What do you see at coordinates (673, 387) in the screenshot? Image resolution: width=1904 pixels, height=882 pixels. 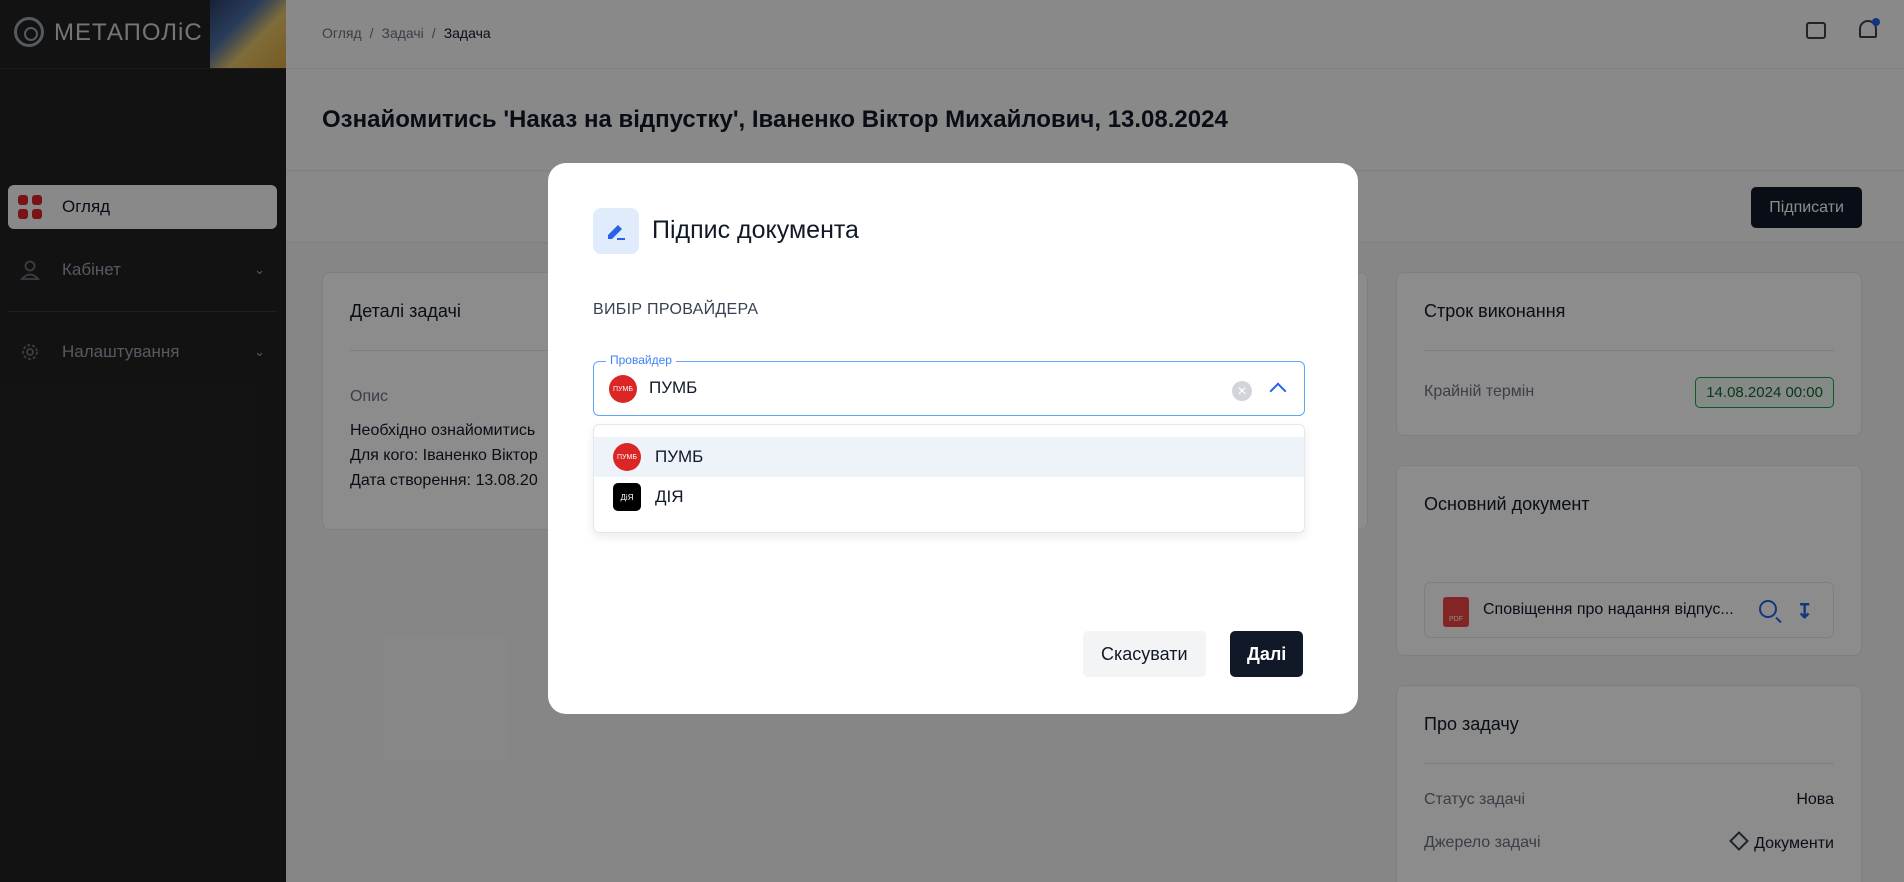 I see `provider-select-value: ПУМБ` at bounding box center [673, 387].